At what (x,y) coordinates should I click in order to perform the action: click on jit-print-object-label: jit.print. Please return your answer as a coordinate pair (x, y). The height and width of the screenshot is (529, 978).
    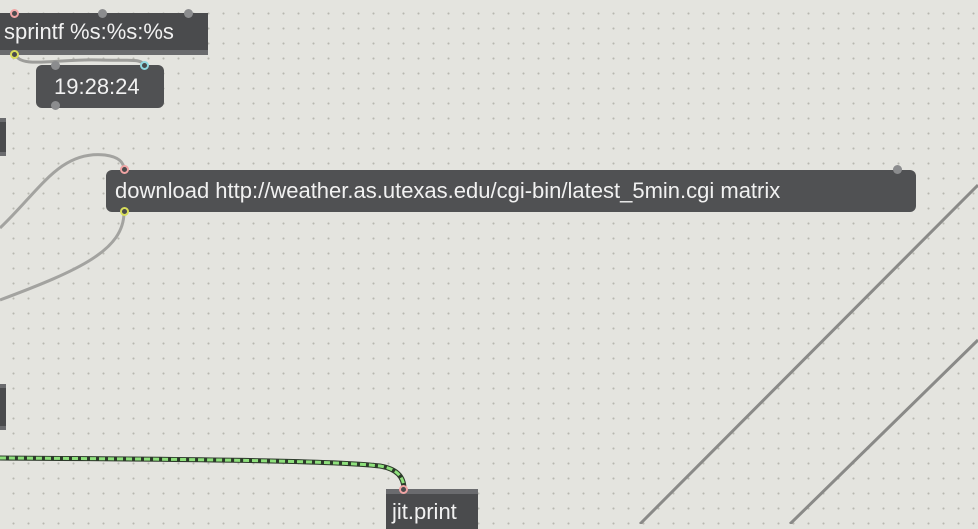
    Looking at the image, I should click on (424, 511).